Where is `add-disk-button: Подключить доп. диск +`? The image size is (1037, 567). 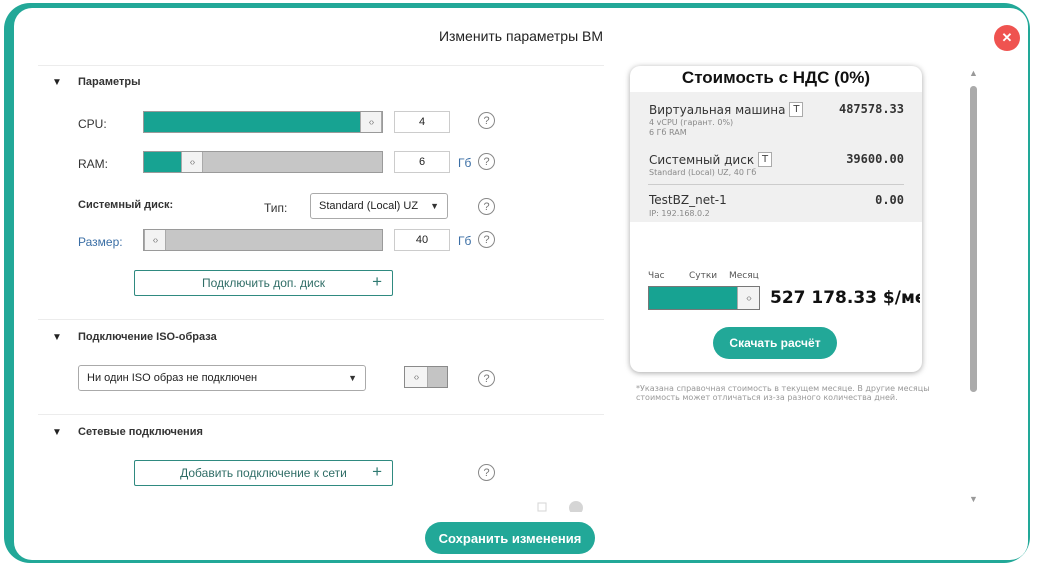 add-disk-button: Подключить доп. диск + is located at coordinates (263, 283).